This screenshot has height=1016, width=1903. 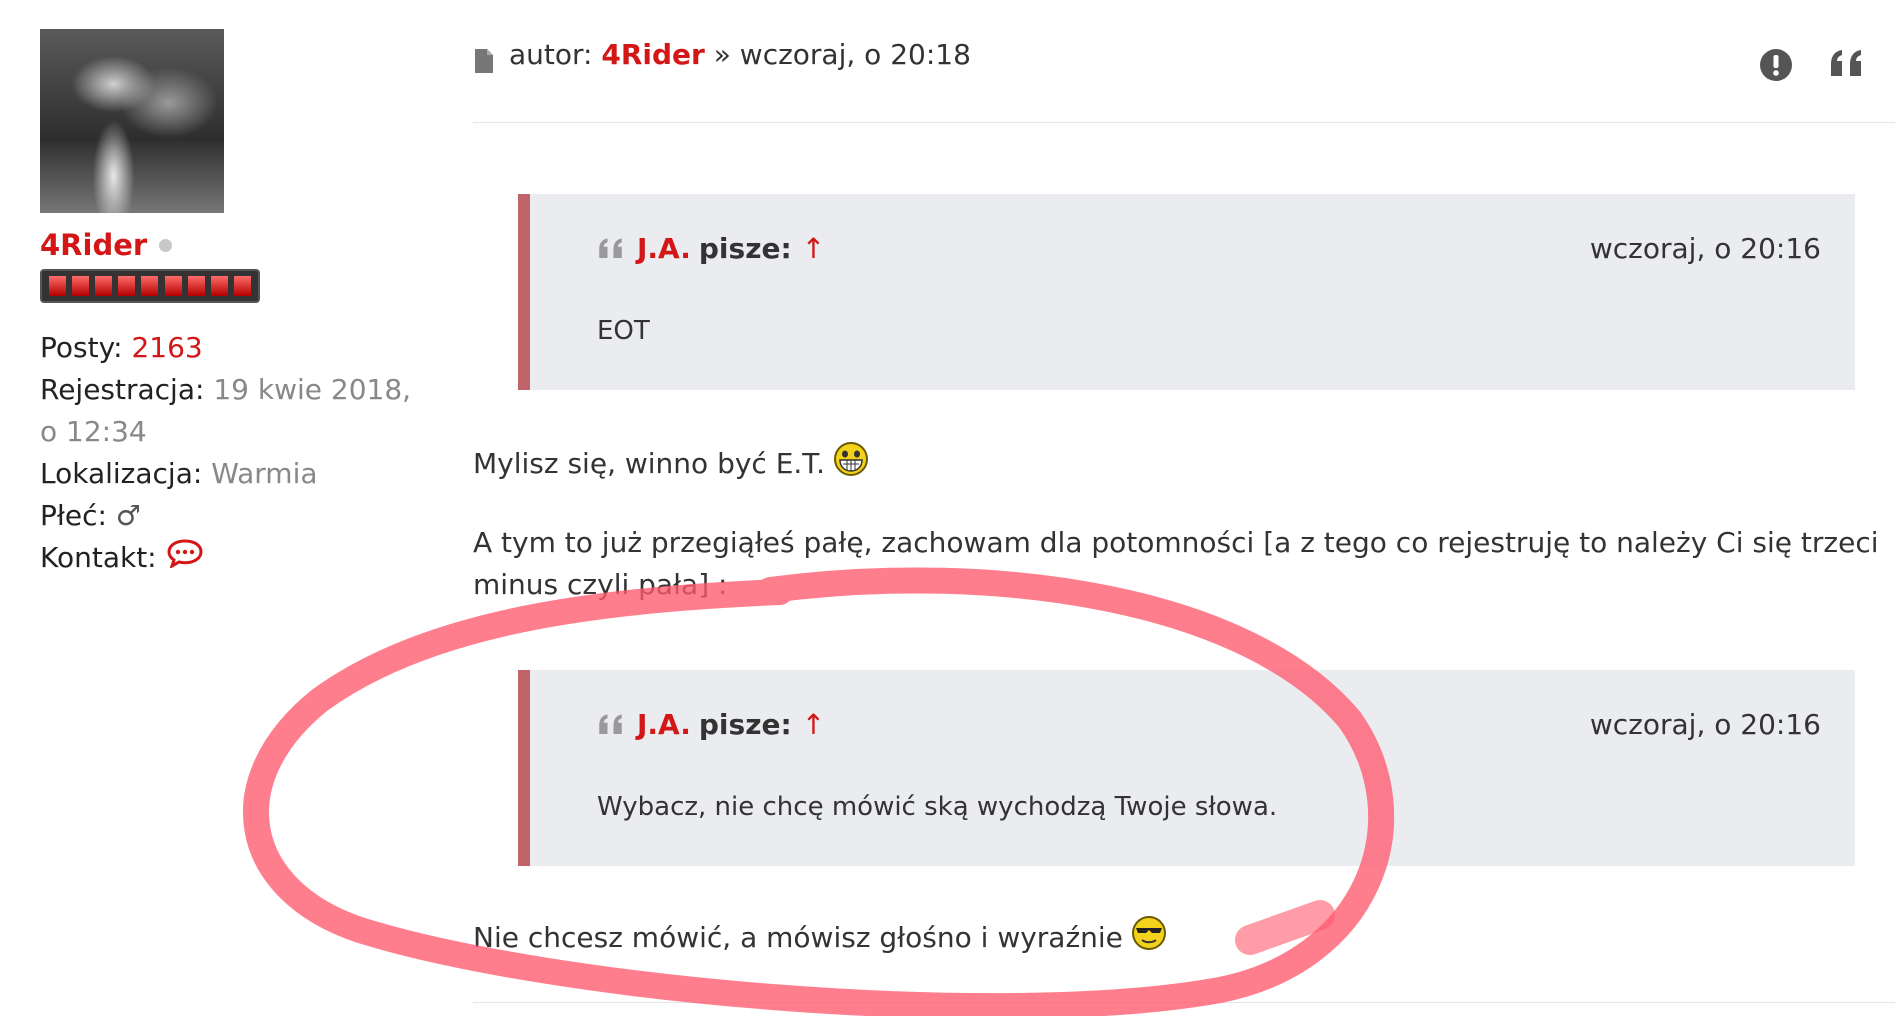 I want to click on registration-row: Rejestracja: 19 kwie 2018, o 12:34, so click(x=235, y=411).